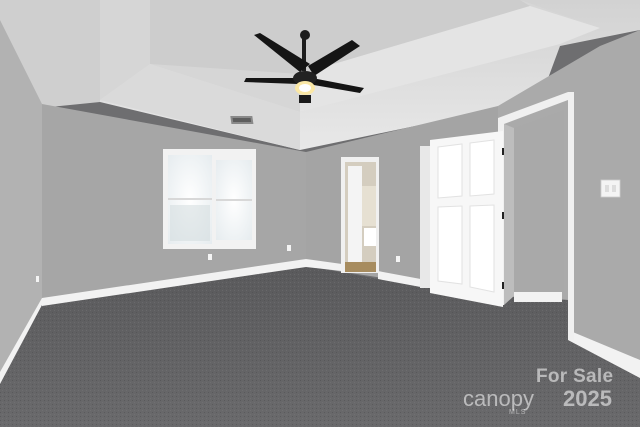 The height and width of the screenshot is (427, 640). I want to click on watermark-year: 2025, so click(587, 398).